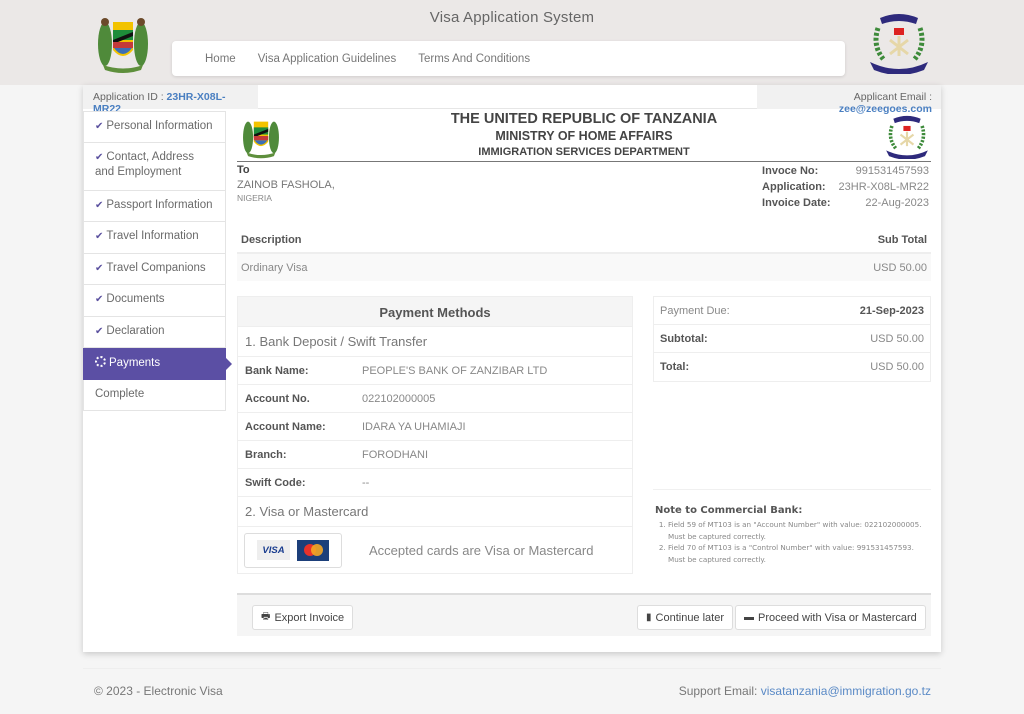 The height and width of the screenshot is (714, 1024). I want to click on sidebar-item-label: Personal Information, so click(159, 126).